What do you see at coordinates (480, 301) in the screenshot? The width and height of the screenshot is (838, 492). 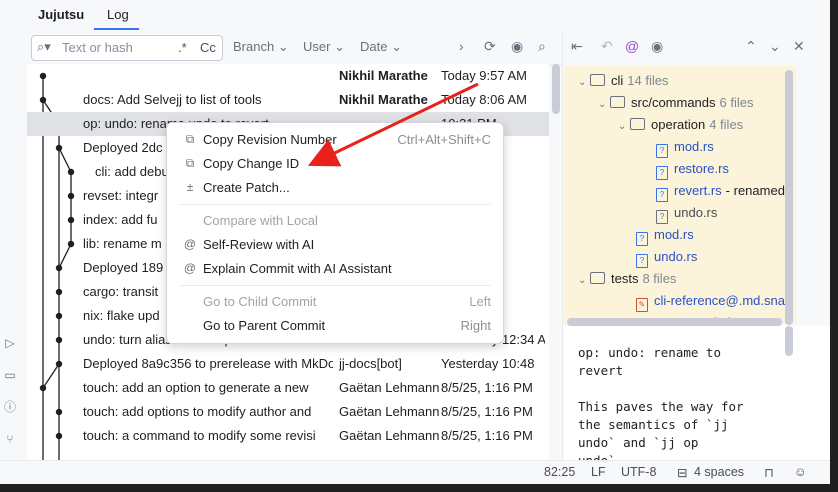 I see `menu-item-shortcut: Left` at bounding box center [480, 301].